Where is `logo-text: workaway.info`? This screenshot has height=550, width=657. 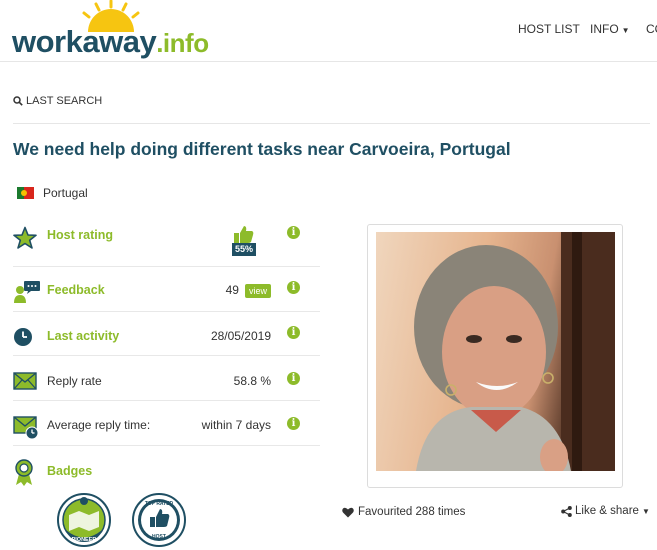 logo-text: workaway.info is located at coordinates (110, 41).